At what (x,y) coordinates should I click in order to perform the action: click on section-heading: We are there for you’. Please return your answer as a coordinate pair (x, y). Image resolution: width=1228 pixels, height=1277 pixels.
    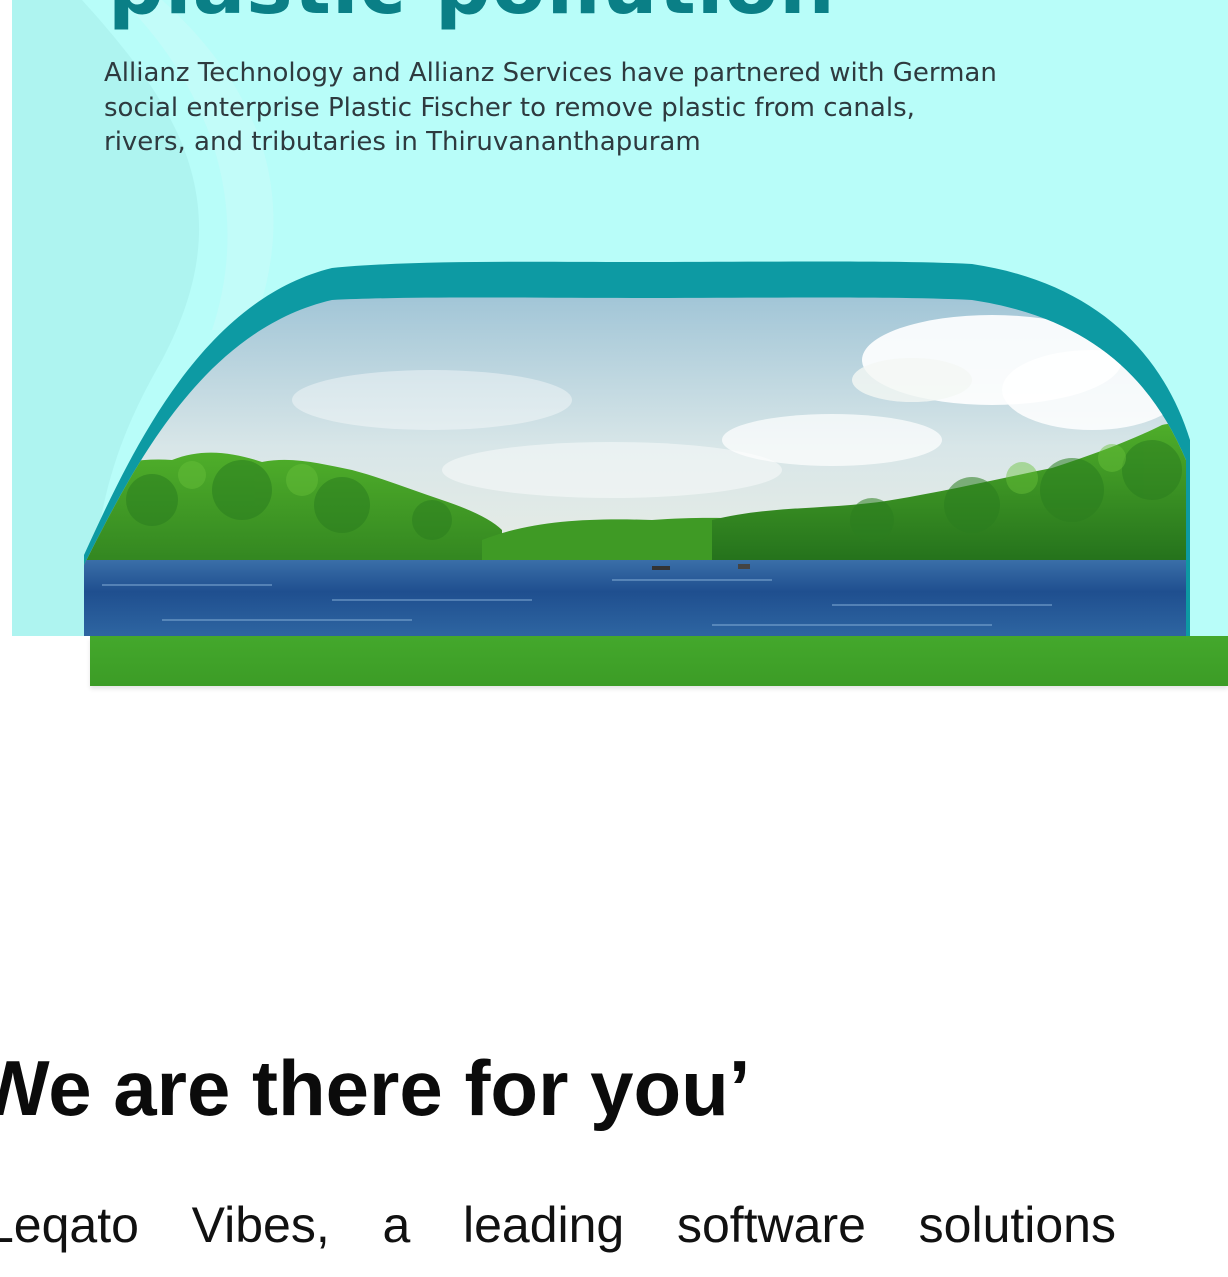
    Looking at the image, I should click on (375, 1088).